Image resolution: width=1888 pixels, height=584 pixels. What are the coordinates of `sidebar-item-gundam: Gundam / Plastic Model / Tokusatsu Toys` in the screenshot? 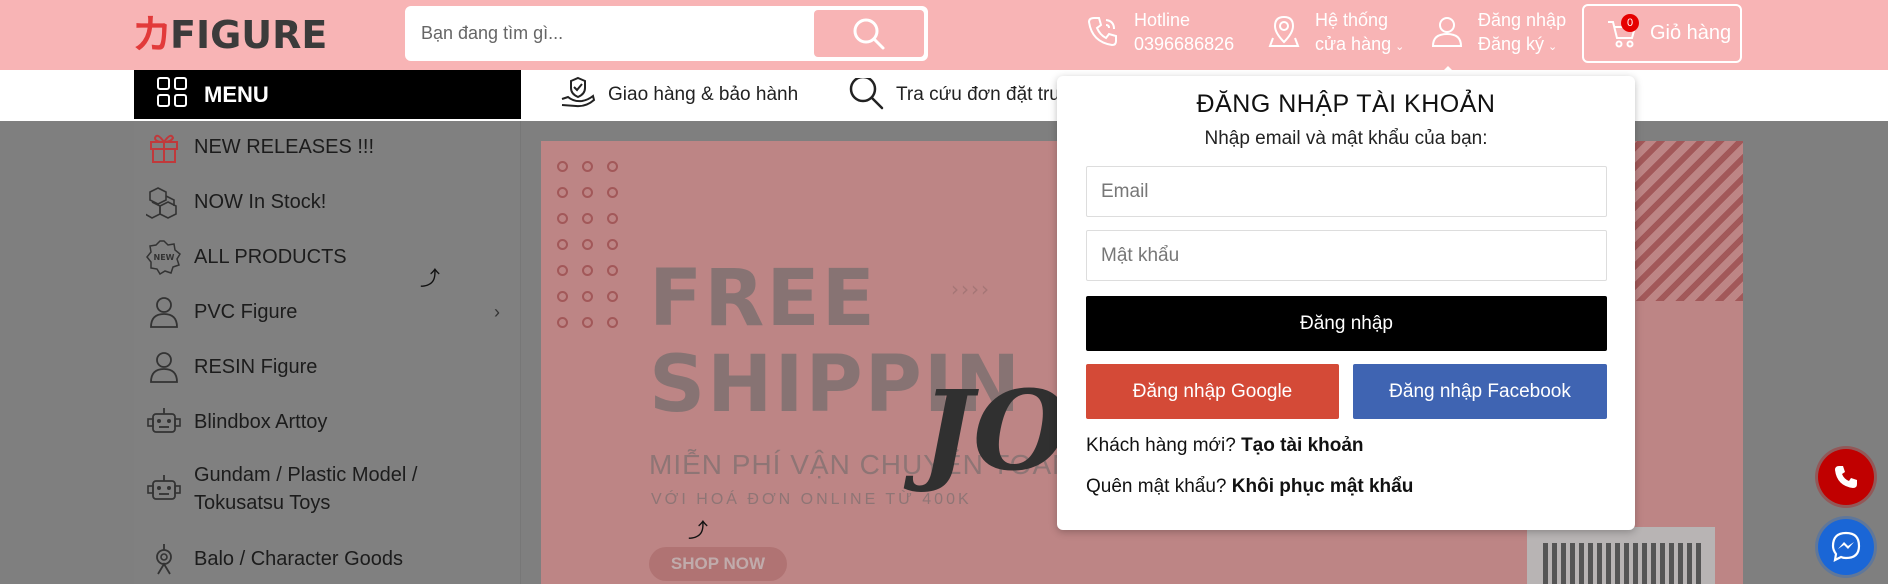 It's located at (331, 489).